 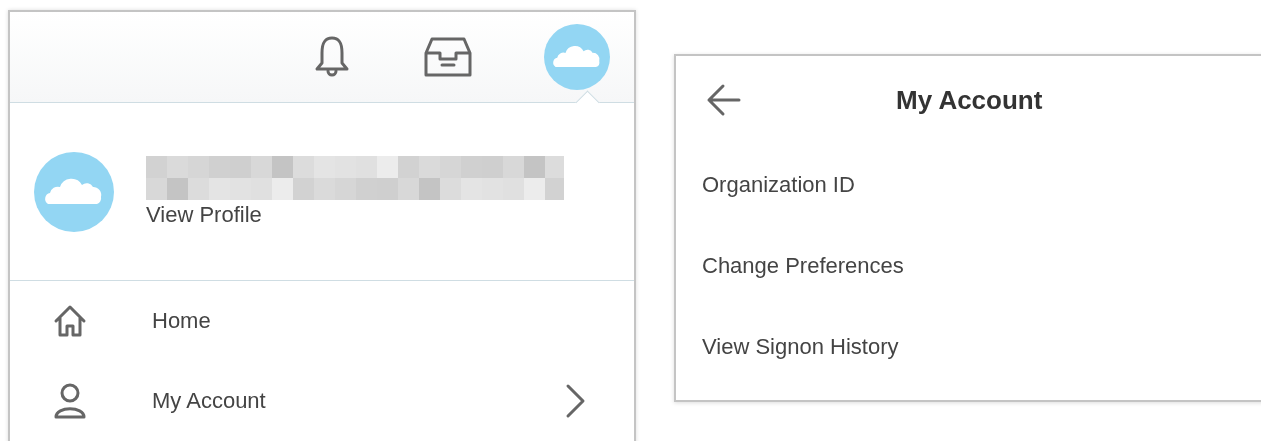 I want to click on account-menu-item: View Signon History, so click(x=800, y=346).